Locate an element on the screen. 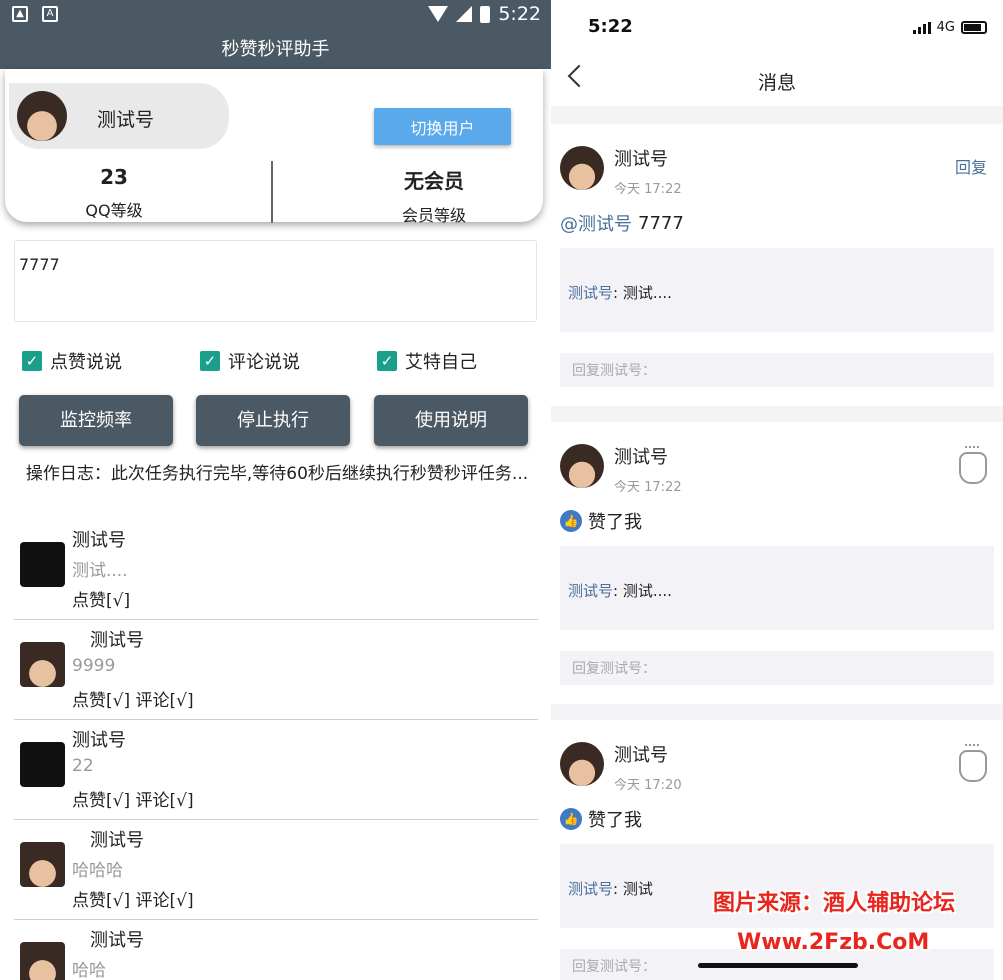  instructions-button: 使用说明 is located at coordinates (451, 420).